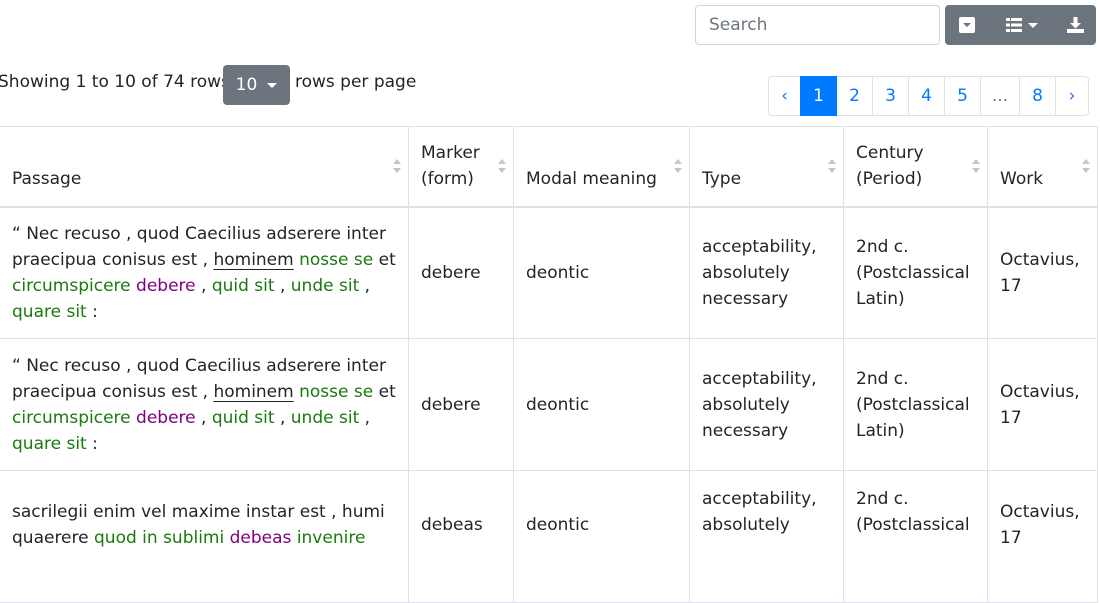 The image size is (1100, 603). Describe the element at coordinates (1072, 96) in the screenshot. I see `next-page-button: ›` at that location.